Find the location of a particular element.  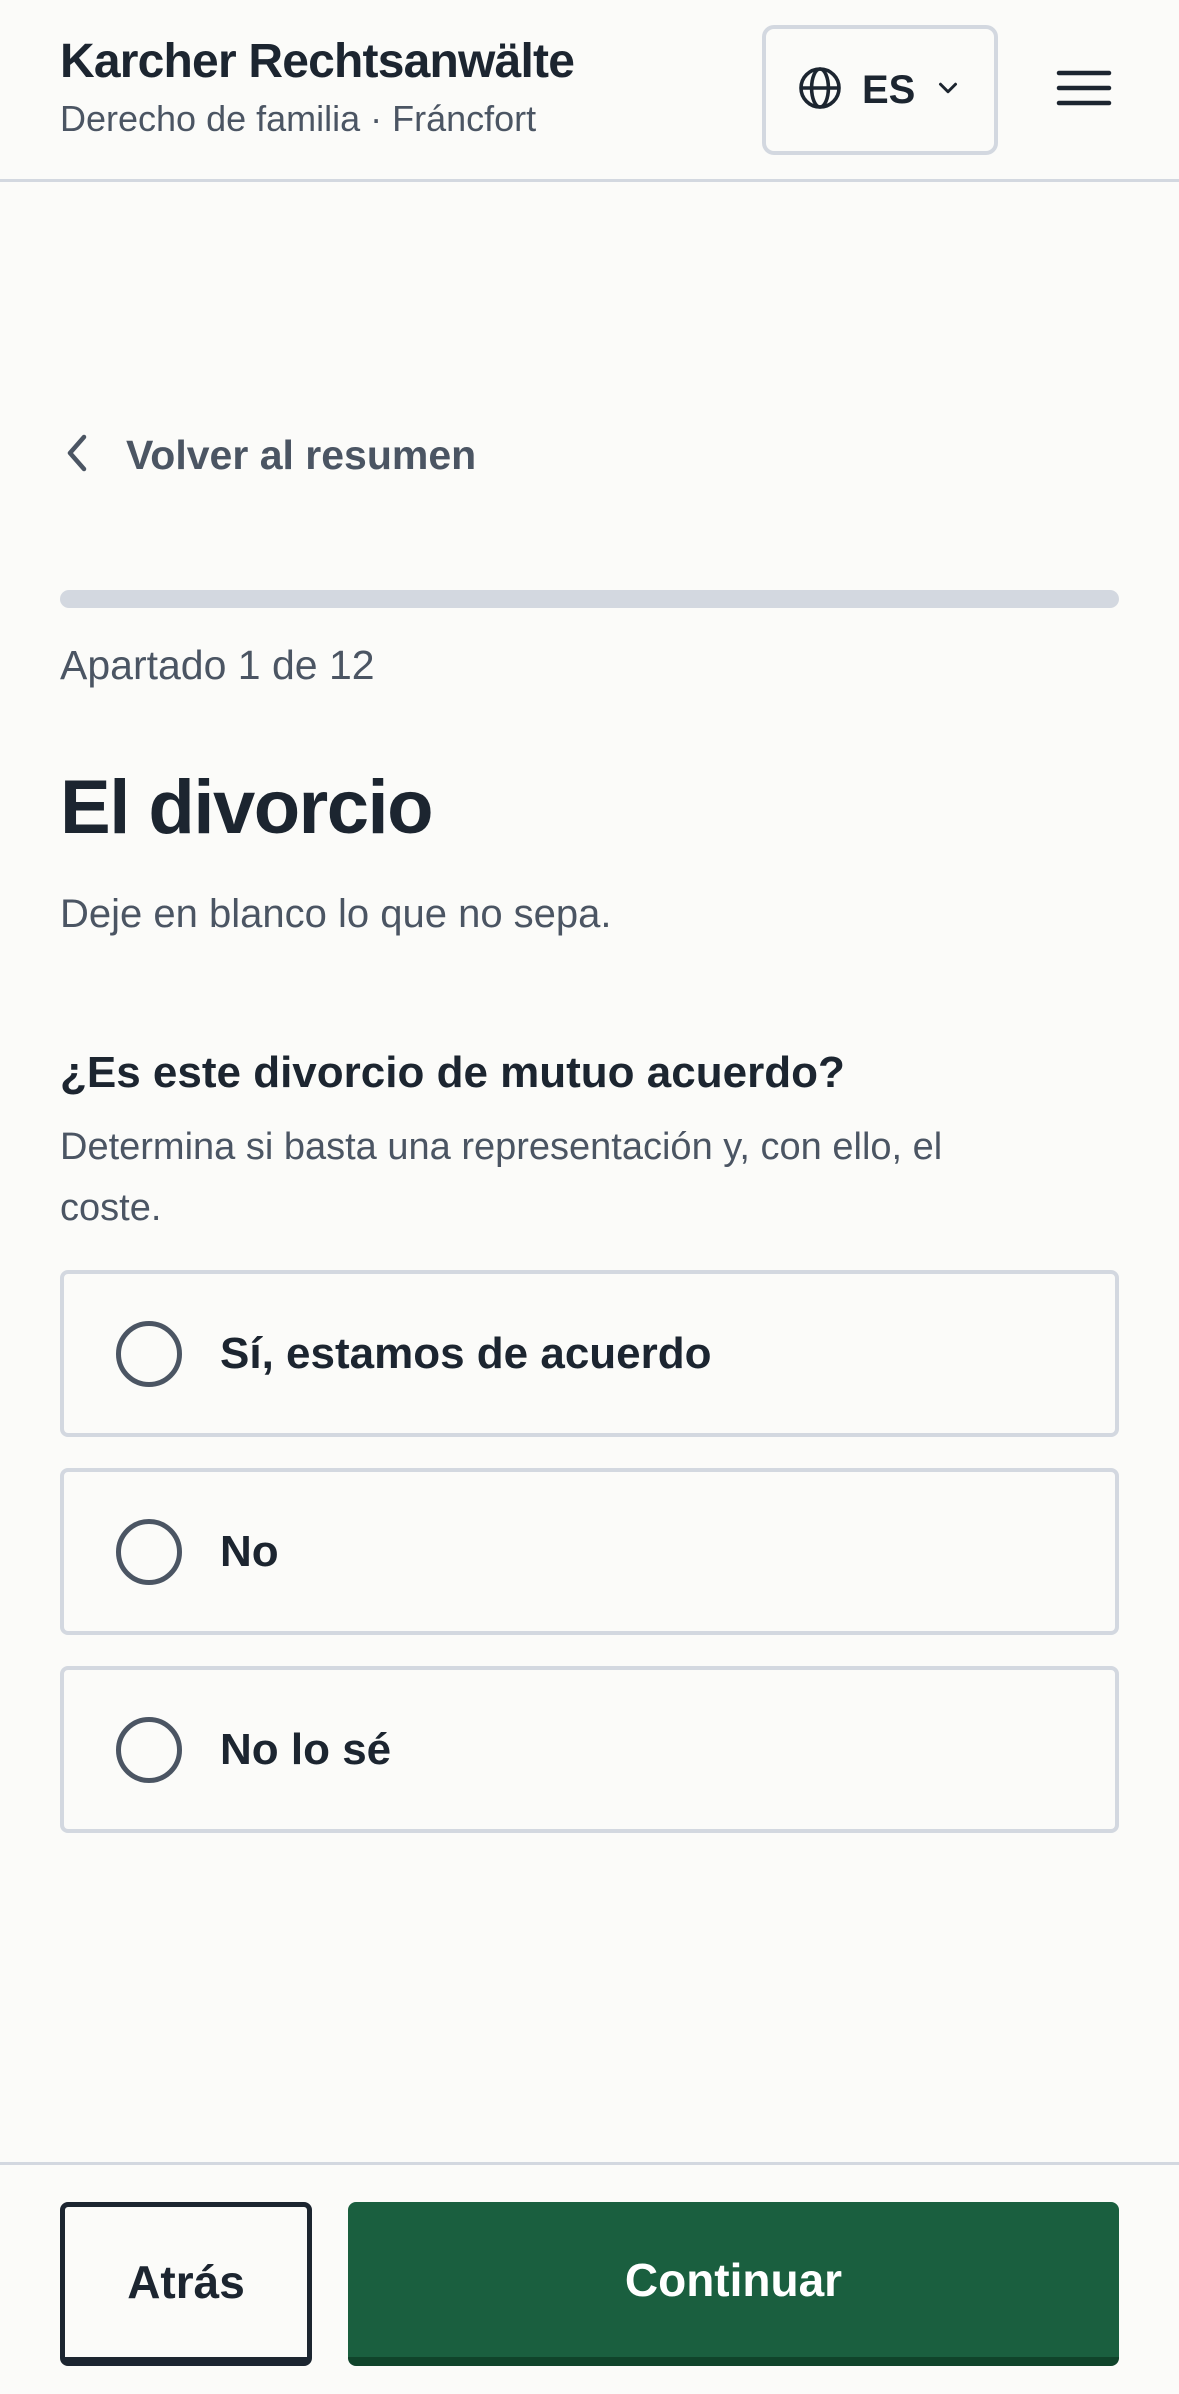

back-to-summary-link: Volver al resumen is located at coordinates (268, 455).